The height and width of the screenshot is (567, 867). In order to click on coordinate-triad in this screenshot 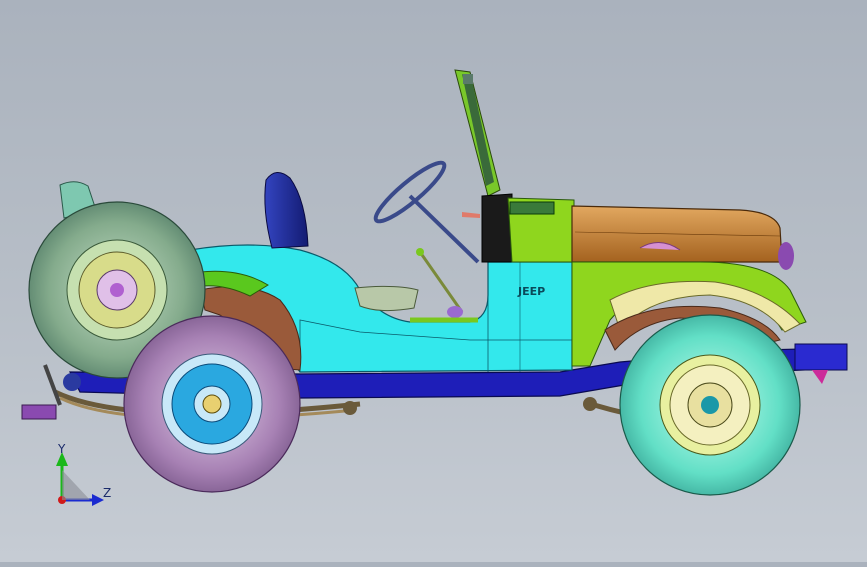, I will do `click(80, 479)`.